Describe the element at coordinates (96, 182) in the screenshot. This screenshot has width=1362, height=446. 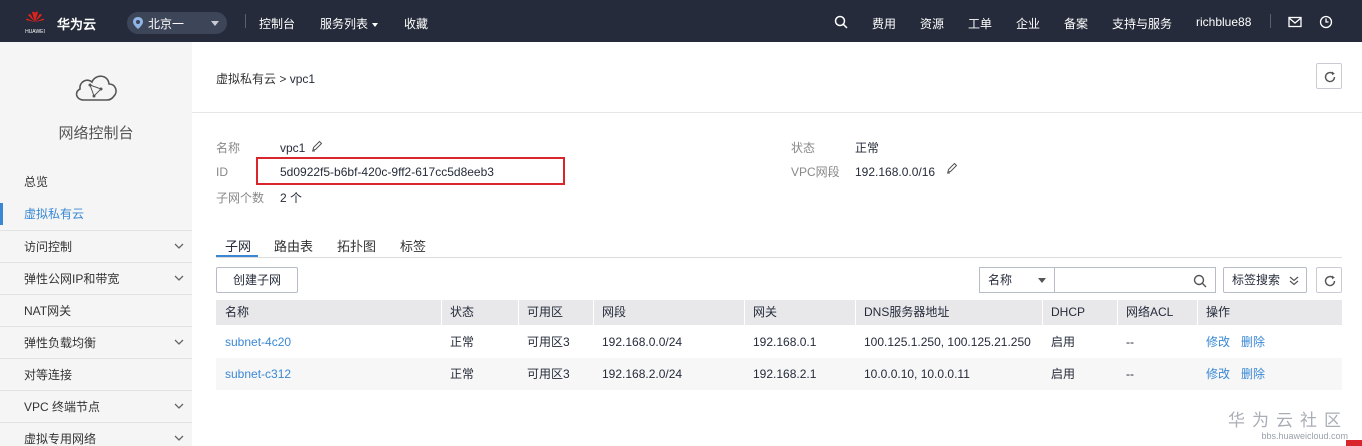
I see `sidebar-item-overview: 总览` at that location.